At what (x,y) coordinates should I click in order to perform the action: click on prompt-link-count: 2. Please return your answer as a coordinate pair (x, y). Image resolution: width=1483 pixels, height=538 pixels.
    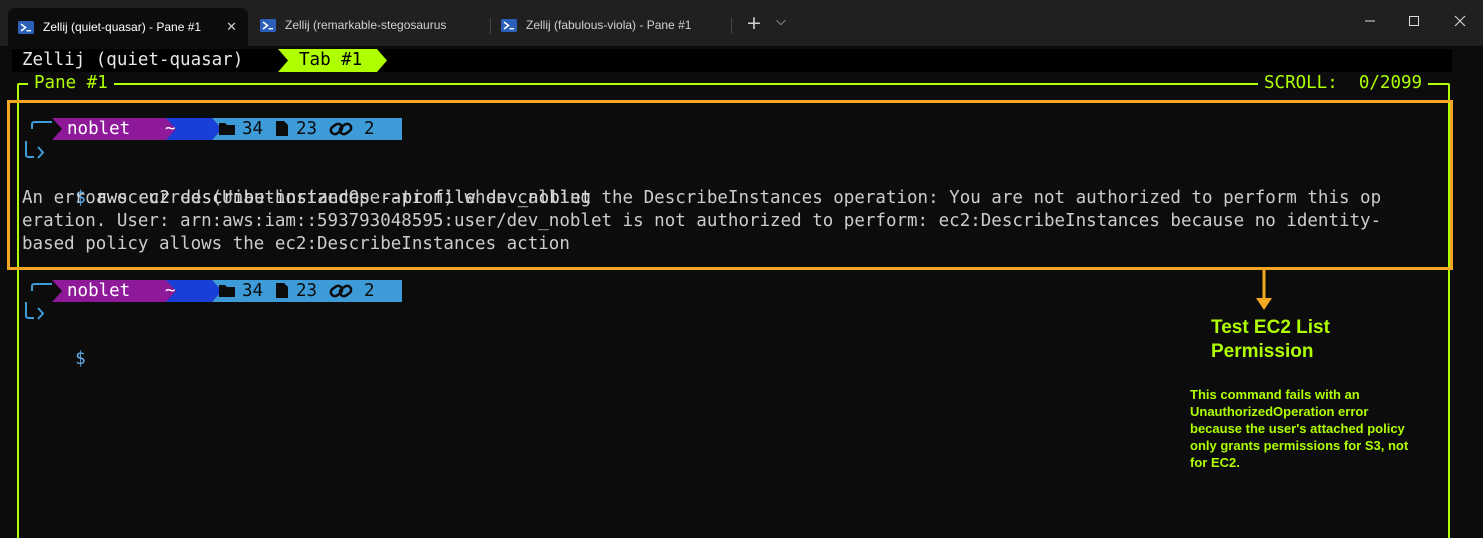
    Looking at the image, I should click on (369, 291).